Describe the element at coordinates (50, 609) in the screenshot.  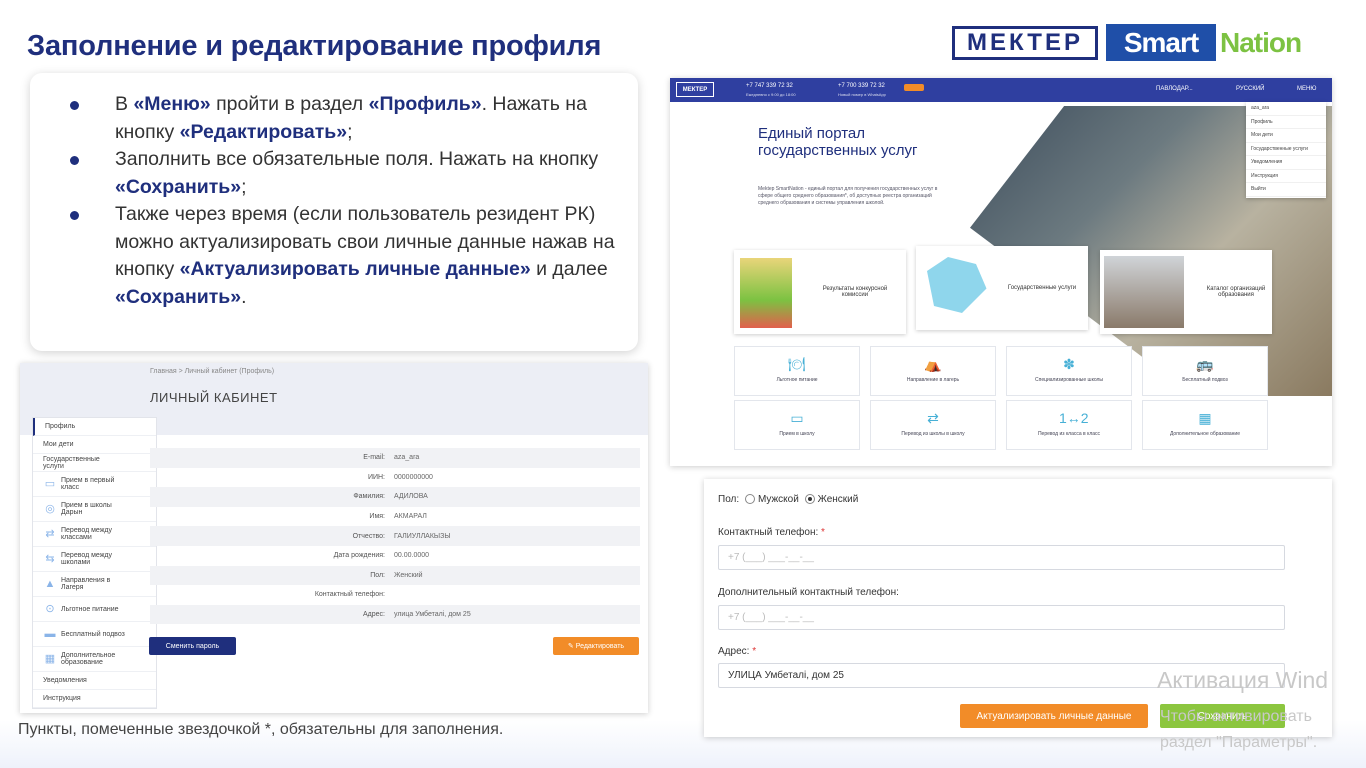
I see `sidebar-item-icon: ⊙` at that location.